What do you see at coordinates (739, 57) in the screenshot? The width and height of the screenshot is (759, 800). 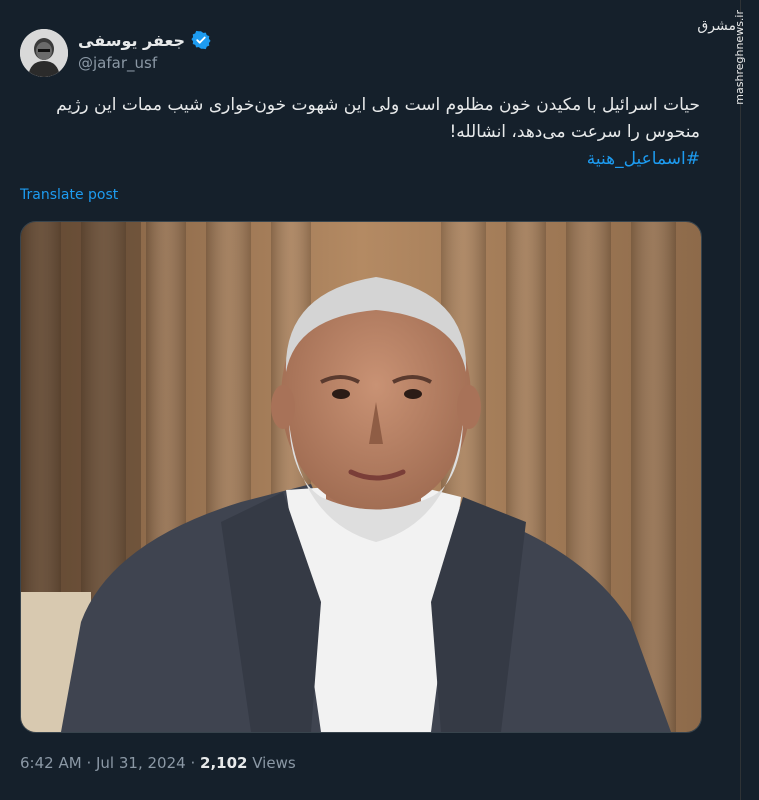 I see `watermark-site: mashreghnews.ir` at bounding box center [739, 57].